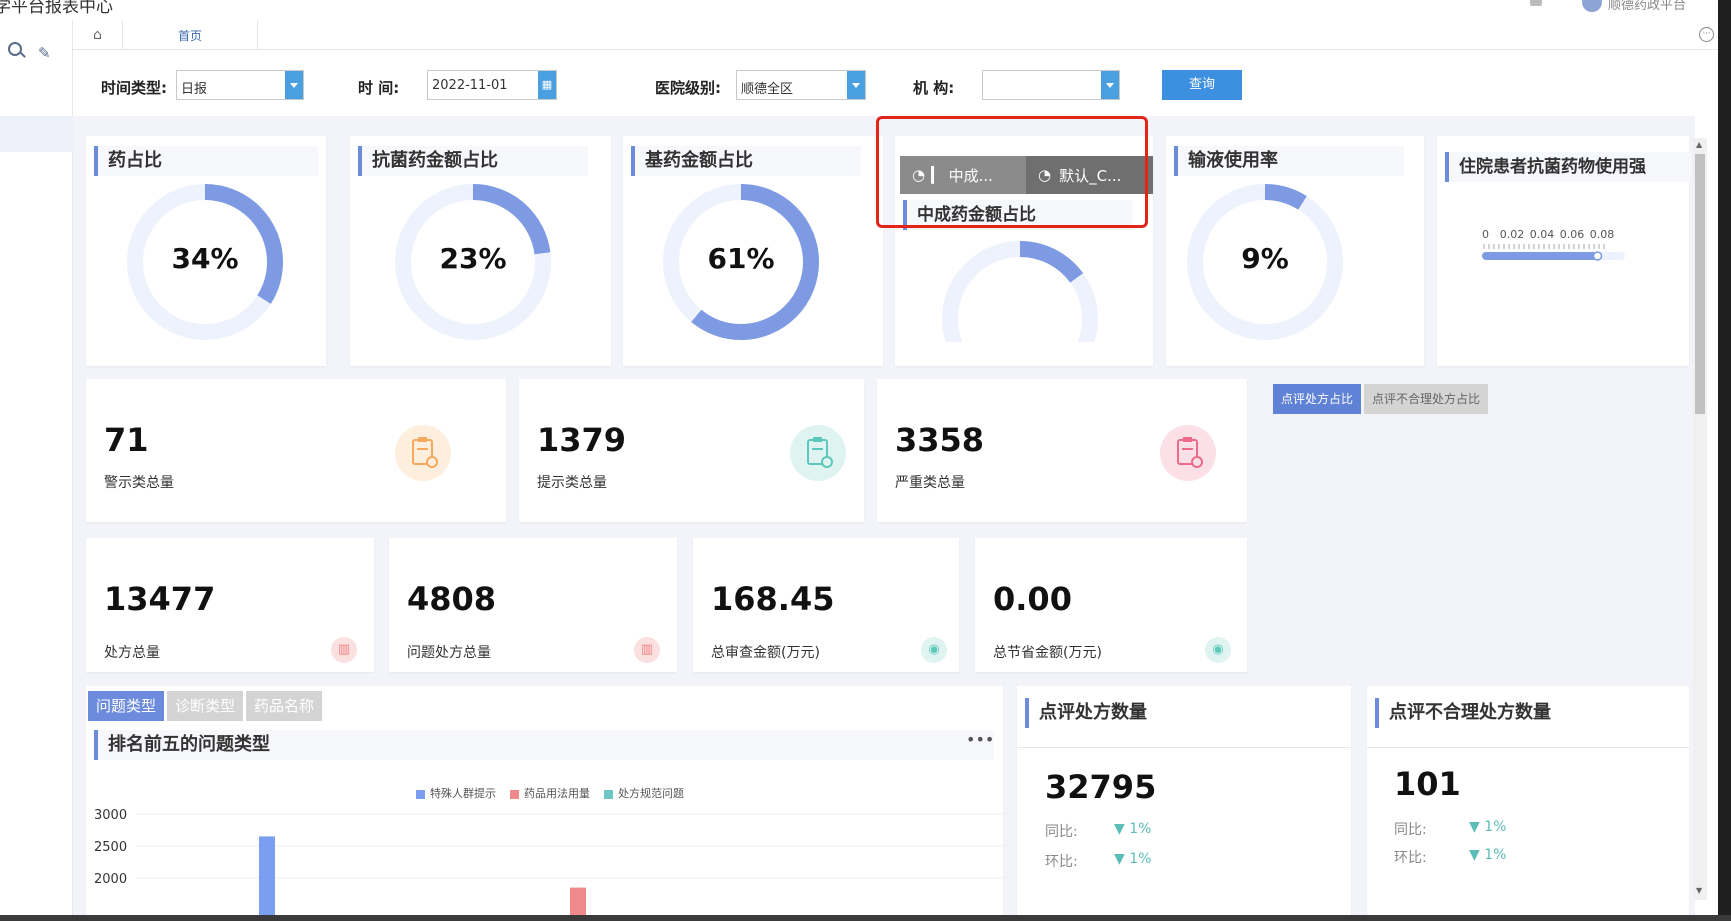 This screenshot has height=921, width=1731. What do you see at coordinates (110, 847) in the screenshot?
I see `y-tick-label: 2500` at bounding box center [110, 847].